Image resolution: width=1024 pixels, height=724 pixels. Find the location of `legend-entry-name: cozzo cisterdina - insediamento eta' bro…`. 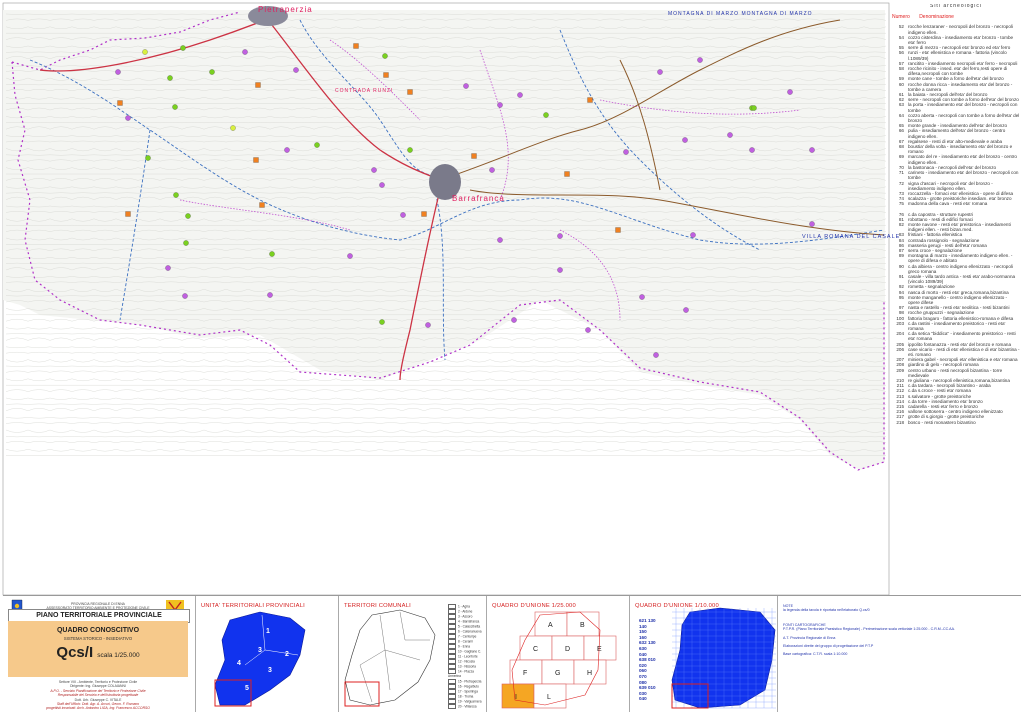

legend-entry-name: cozzo cisterdina - insediamento eta' bro… is located at coordinates (961, 40).